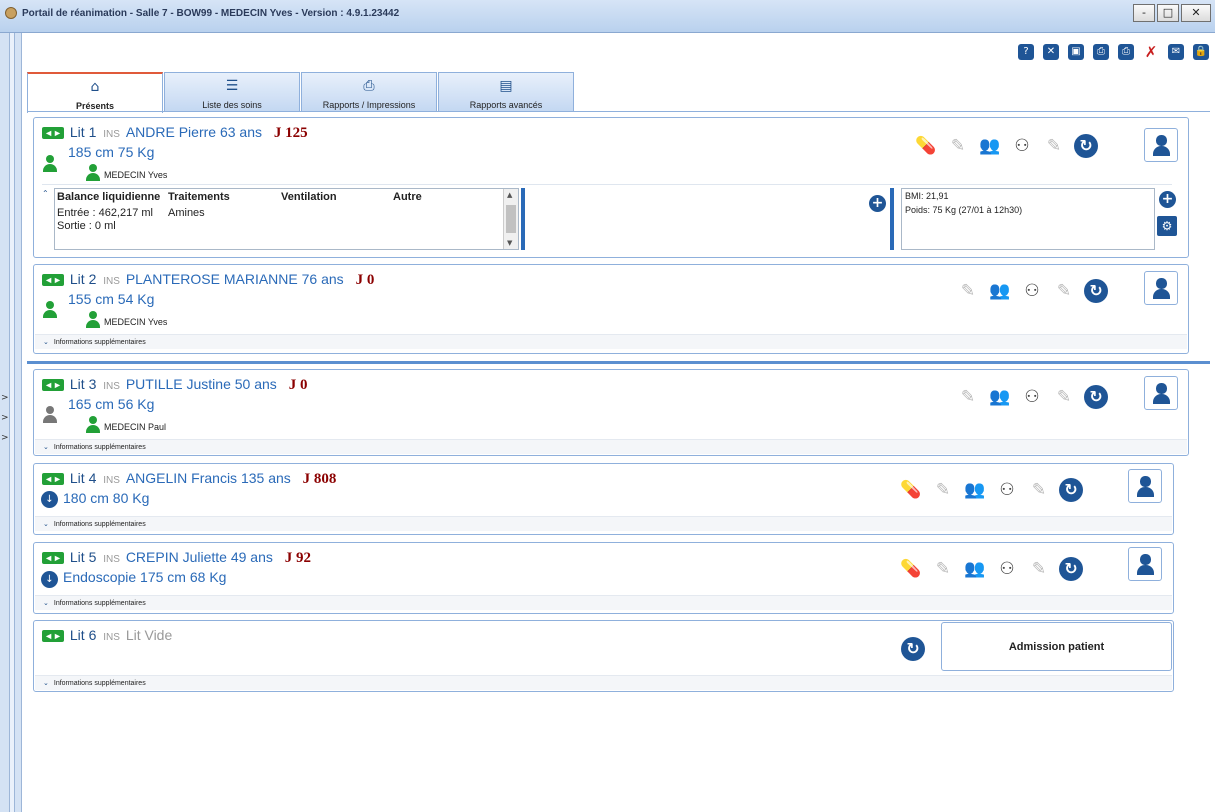 This screenshot has width=1215, height=812. What do you see at coordinates (136, 322) in the screenshot?
I see `doctor-name: MEDECIN Yves` at bounding box center [136, 322].